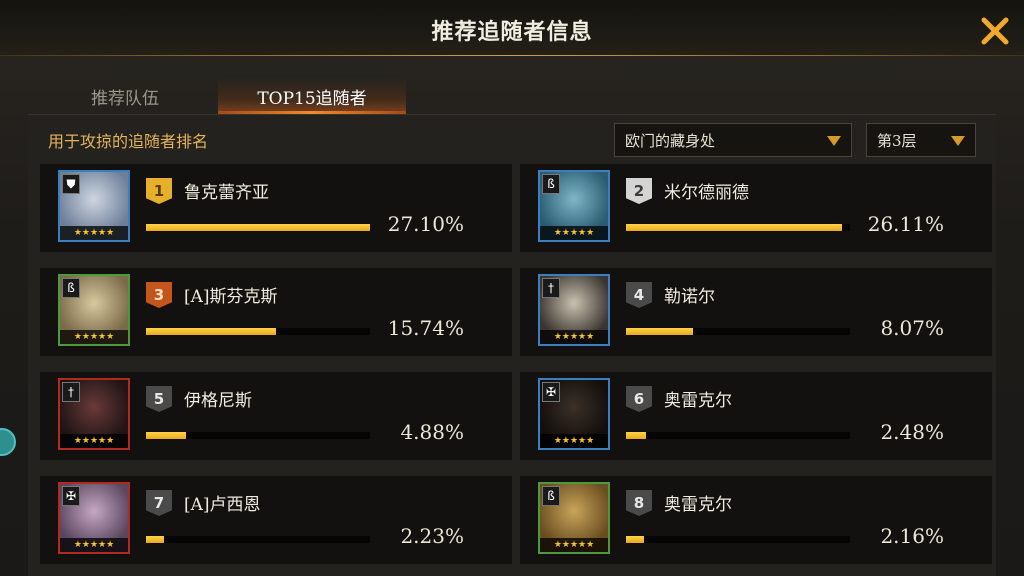  What do you see at coordinates (276, 416) in the screenshot?
I see `follower-card: † ★★★★★ 5 伊格尼斯 4.88%` at bounding box center [276, 416].